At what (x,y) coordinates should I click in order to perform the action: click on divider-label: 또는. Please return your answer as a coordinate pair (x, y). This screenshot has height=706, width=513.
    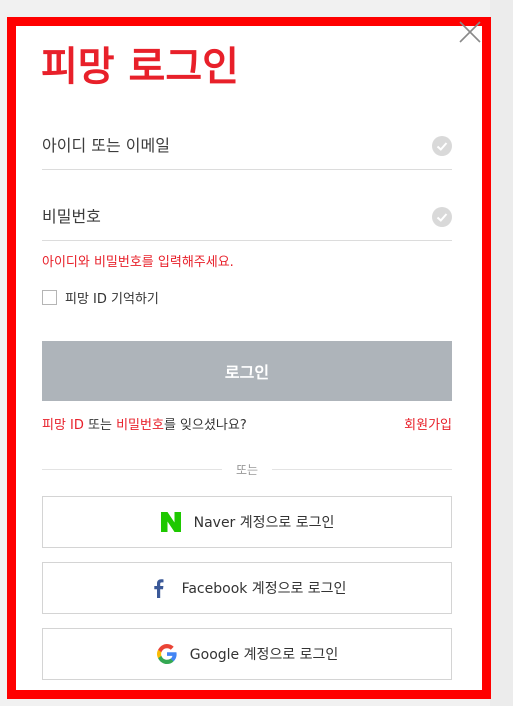
    Looking at the image, I should click on (247, 470).